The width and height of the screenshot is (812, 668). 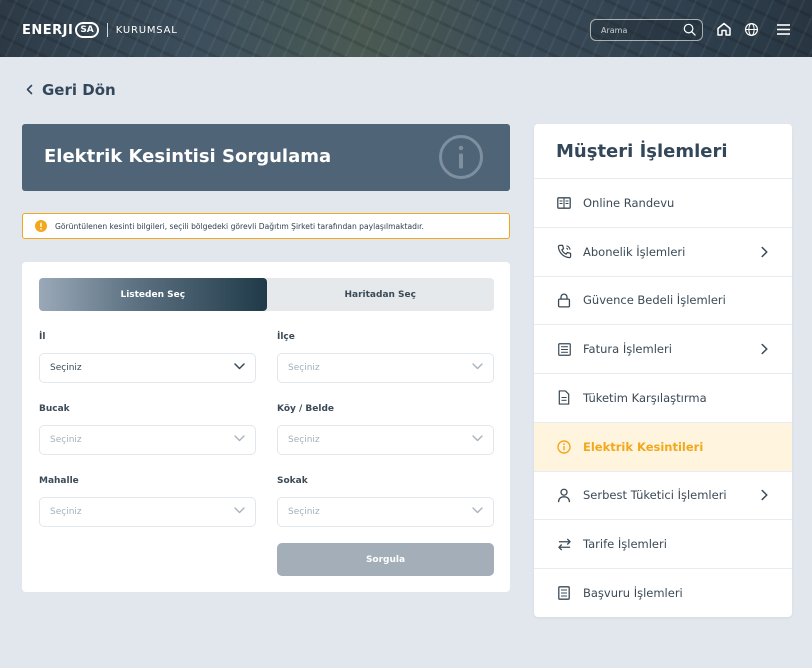 I want to click on menu-item-tuketim-karsilastirma: Tüketim Karşılaştırma, so click(x=663, y=398).